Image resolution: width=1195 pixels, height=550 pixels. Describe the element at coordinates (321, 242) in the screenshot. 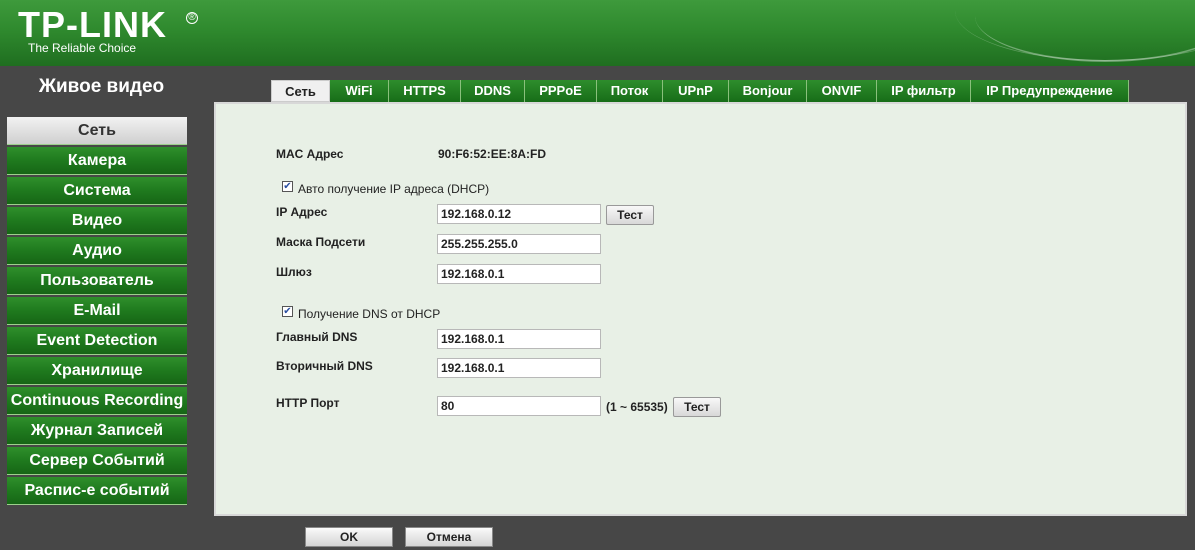

I see `subnet-mask-label: Маска Подсети` at that location.